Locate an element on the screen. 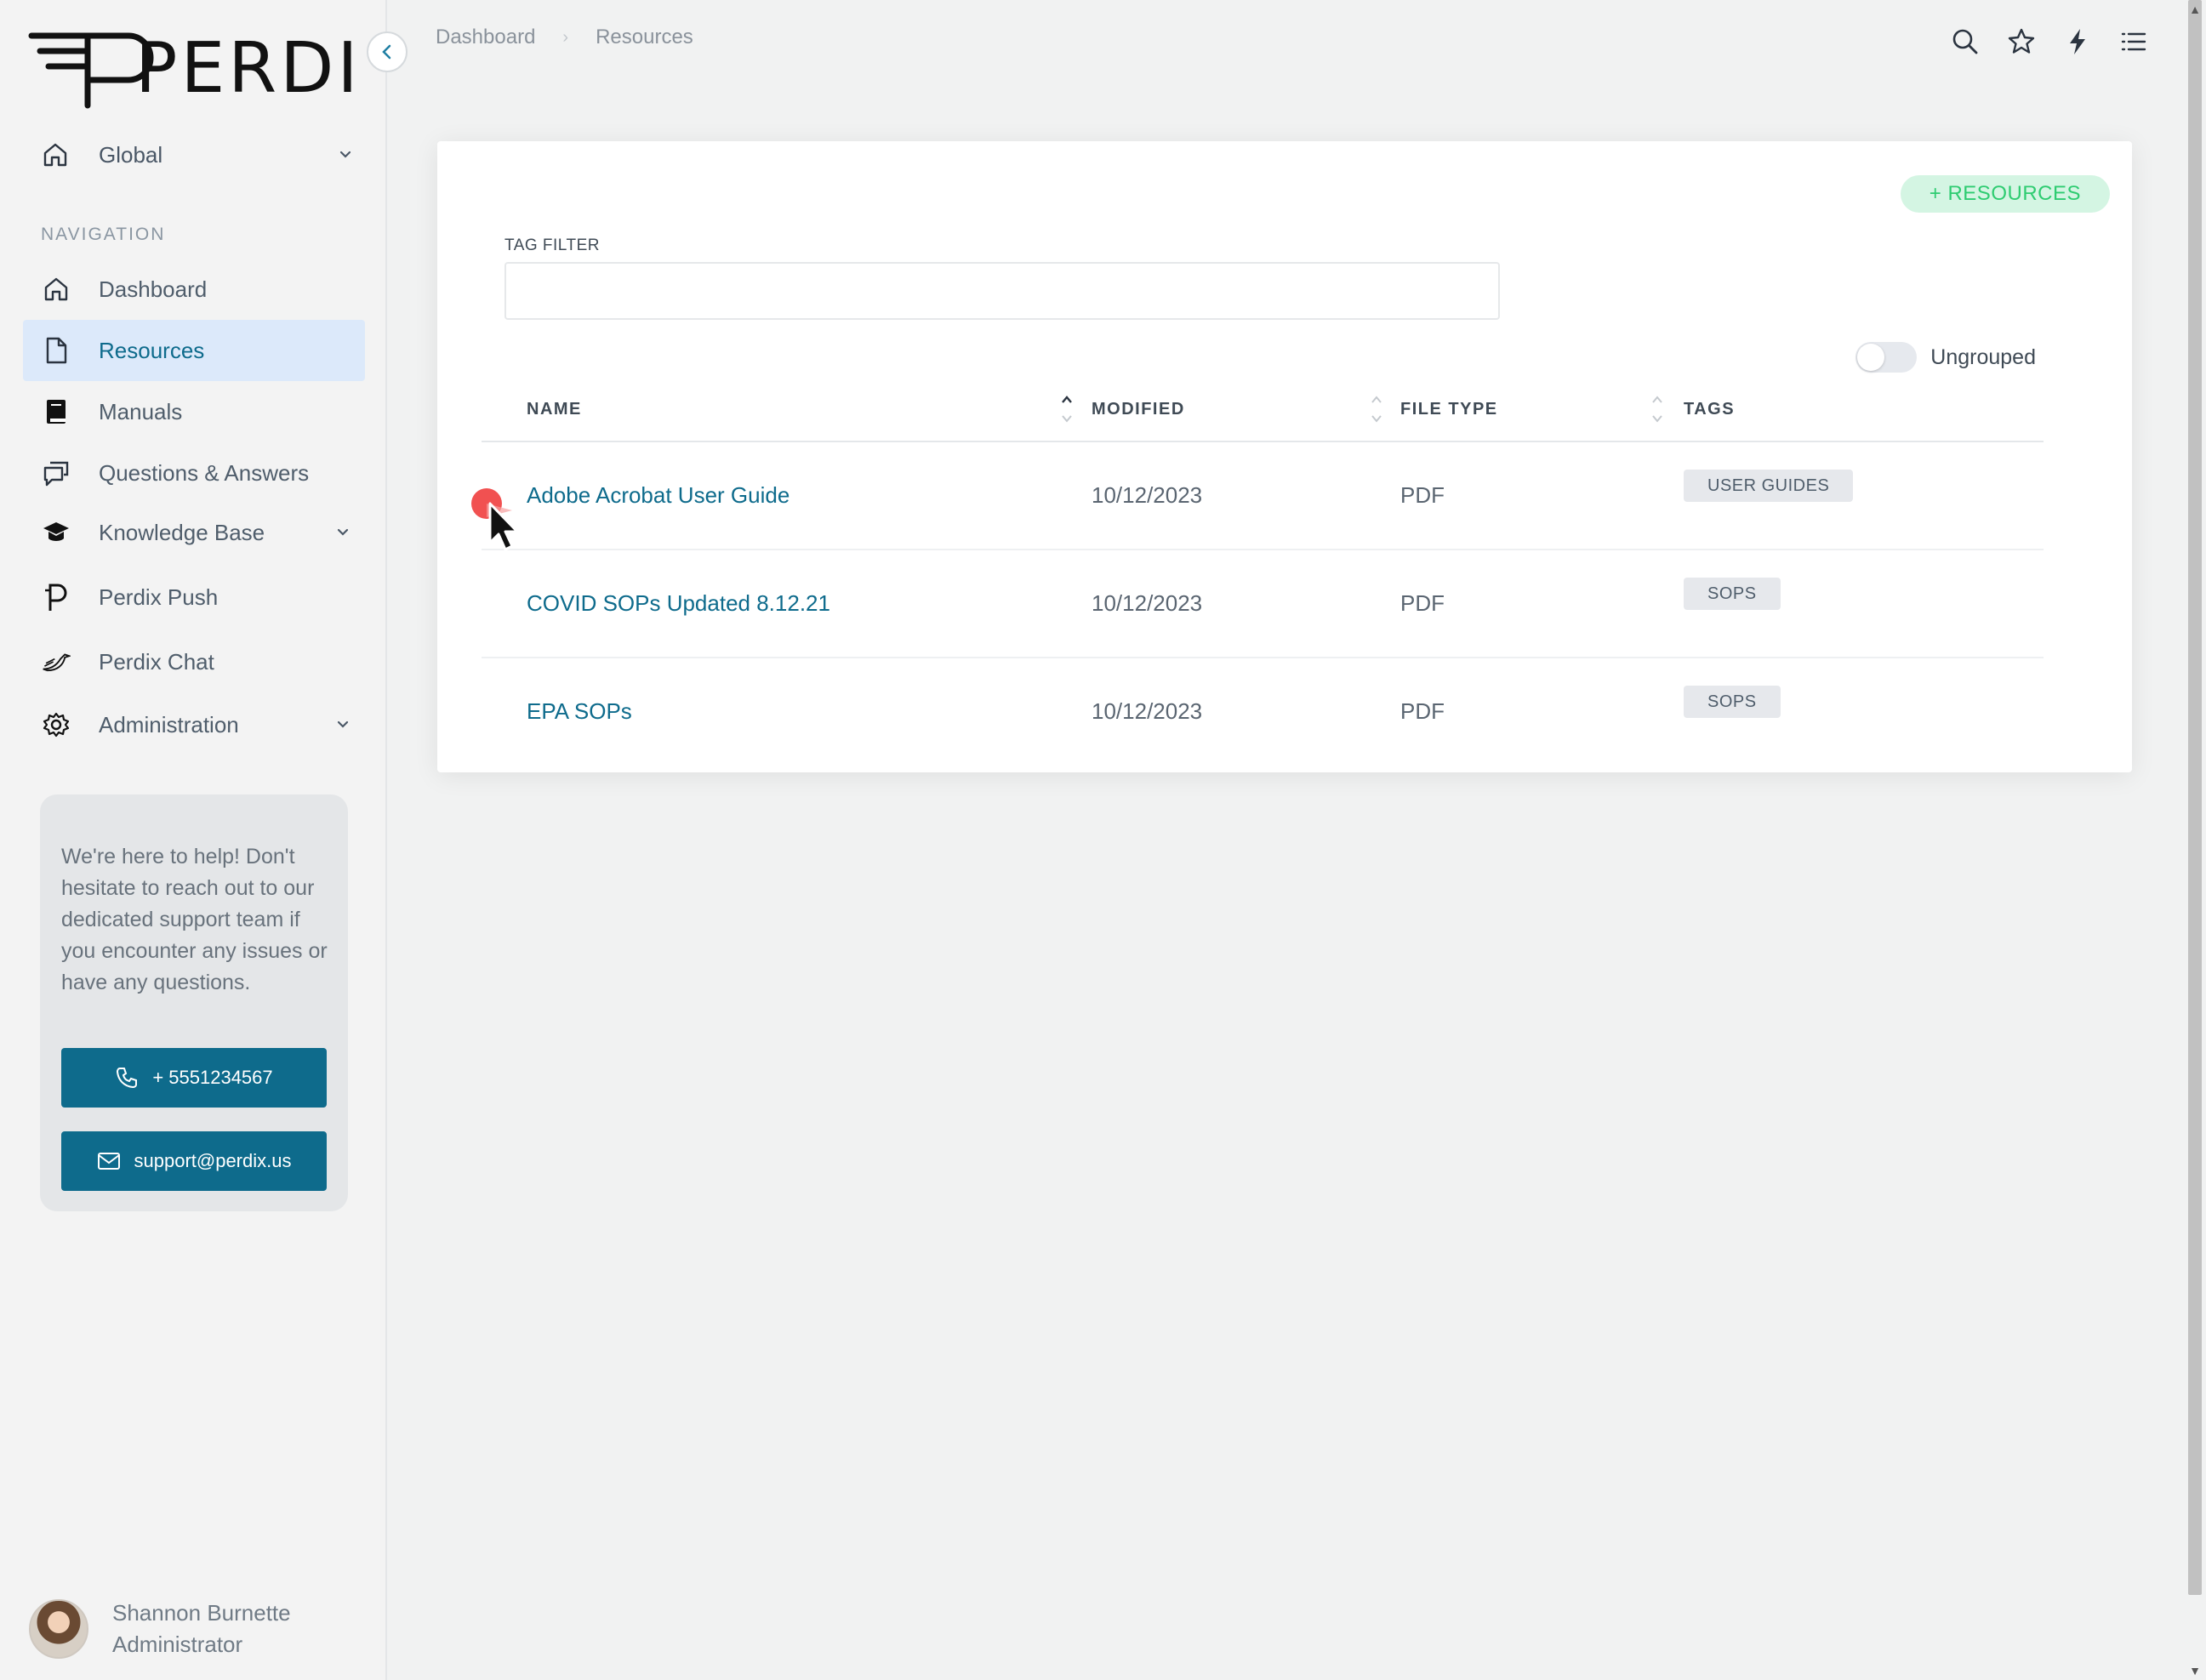 Image resolution: width=2206 pixels, height=1680 pixels. perdix-logo: PERDIX is located at coordinates (194, 68).